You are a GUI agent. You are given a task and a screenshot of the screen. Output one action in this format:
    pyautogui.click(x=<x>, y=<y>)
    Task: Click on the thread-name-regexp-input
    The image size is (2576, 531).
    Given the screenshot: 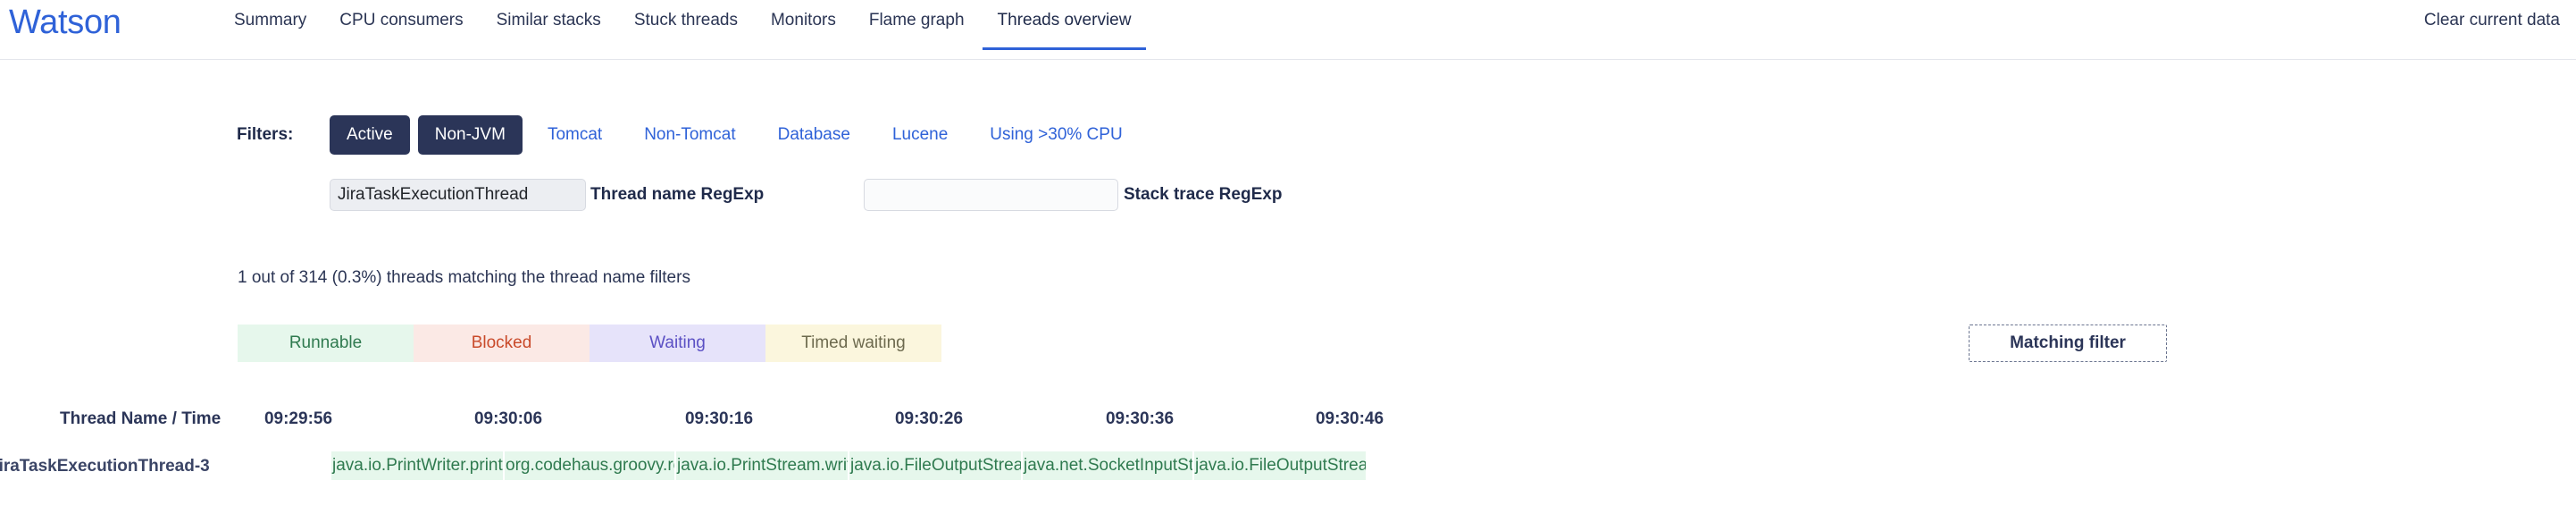 What is the action you would take?
    pyautogui.click(x=458, y=195)
    